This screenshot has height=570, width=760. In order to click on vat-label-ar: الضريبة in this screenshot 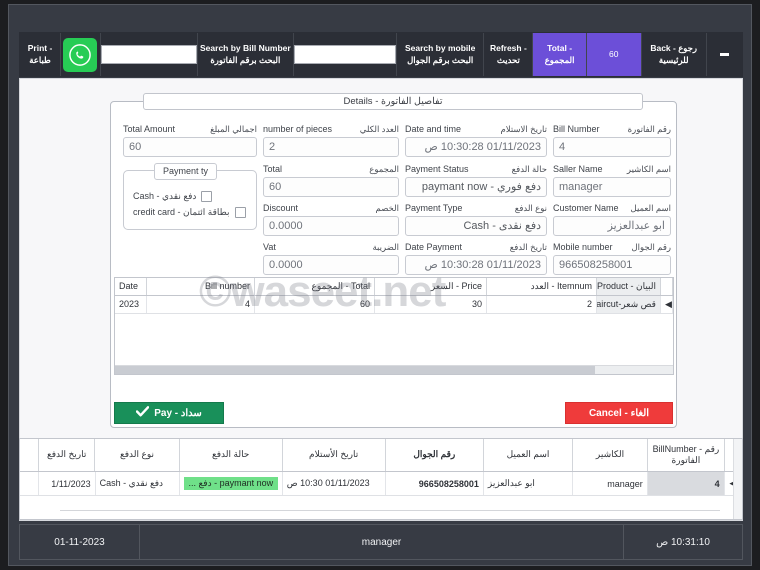, I will do `click(385, 247)`.